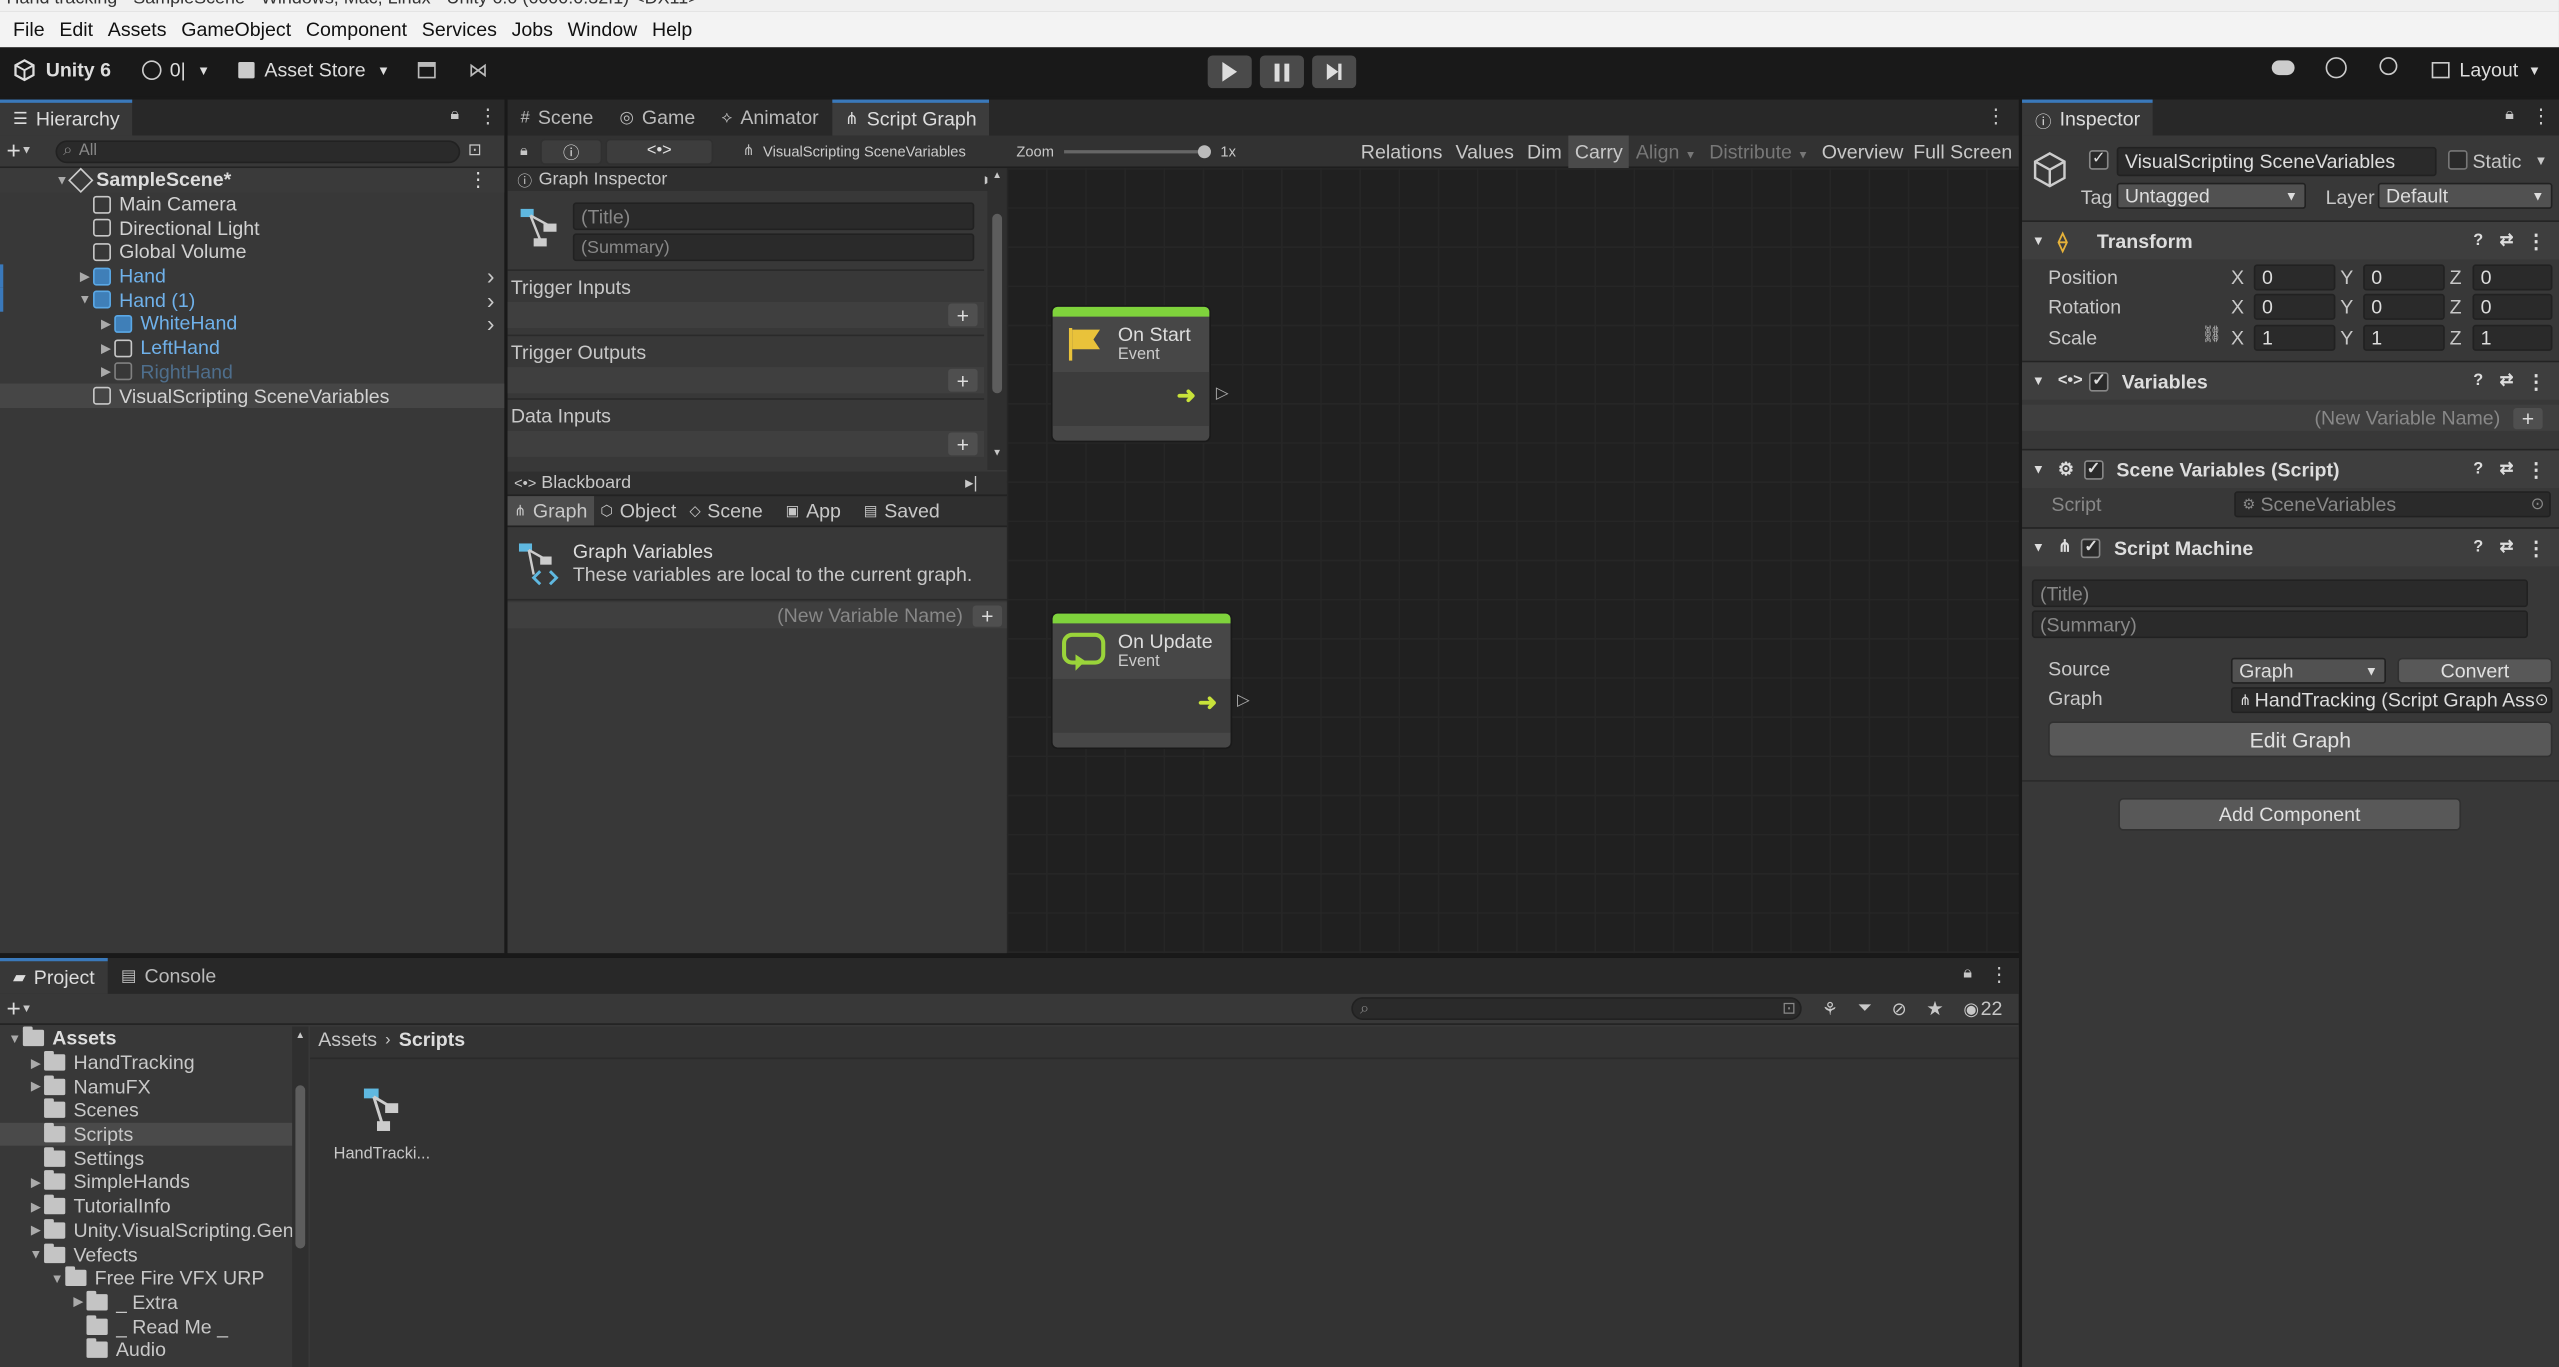  What do you see at coordinates (1971, 1009) in the screenshot?
I see `visibility-eye-icon: ◉` at bounding box center [1971, 1009].